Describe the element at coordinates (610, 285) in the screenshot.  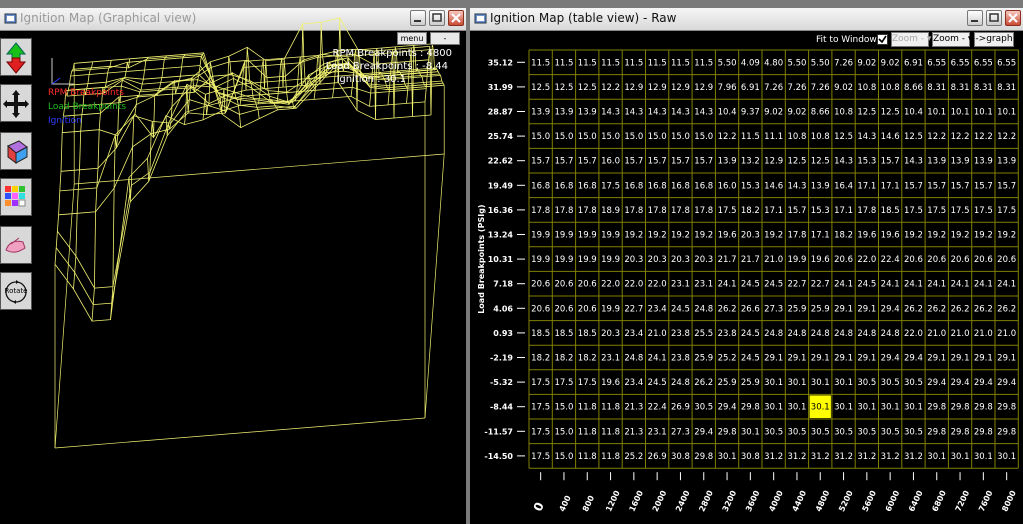
I see `table-cell: 22.0` at that location.